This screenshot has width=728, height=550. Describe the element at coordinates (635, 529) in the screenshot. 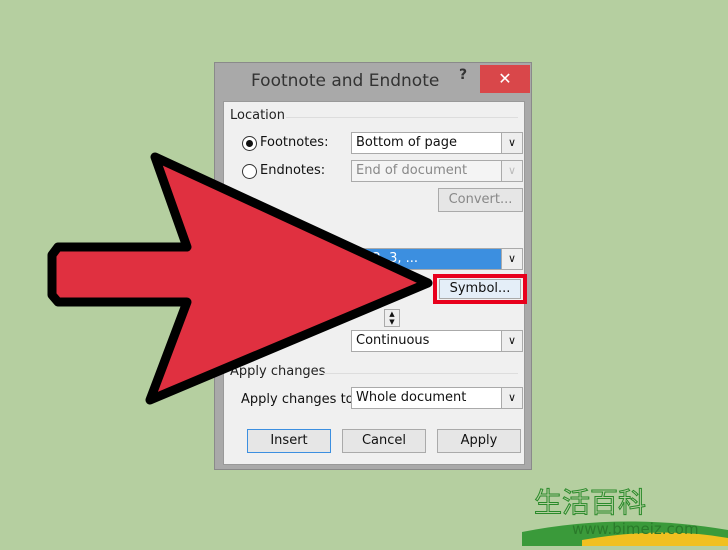

I see `svg-text: www.bimeiz.com` at that location.